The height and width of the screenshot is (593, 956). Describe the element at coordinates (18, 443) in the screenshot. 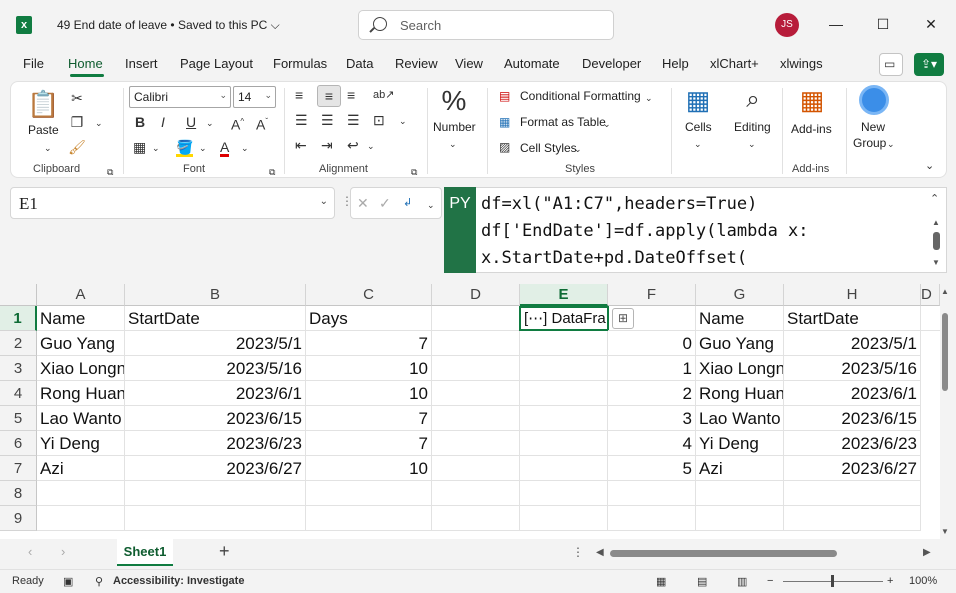

I see `row-header-6: 6` at that location.